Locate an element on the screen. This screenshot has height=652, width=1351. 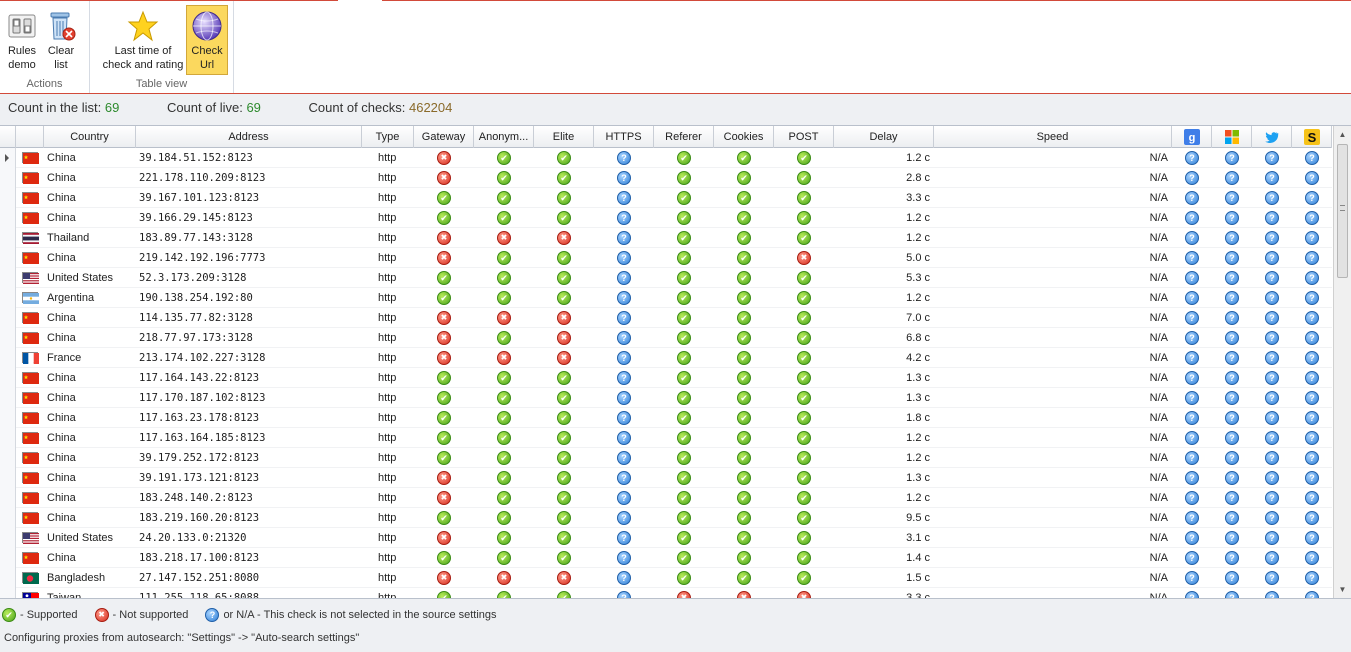
vertical-scrollbar: ▲ ▼ is located at coordinates (1342, 362).